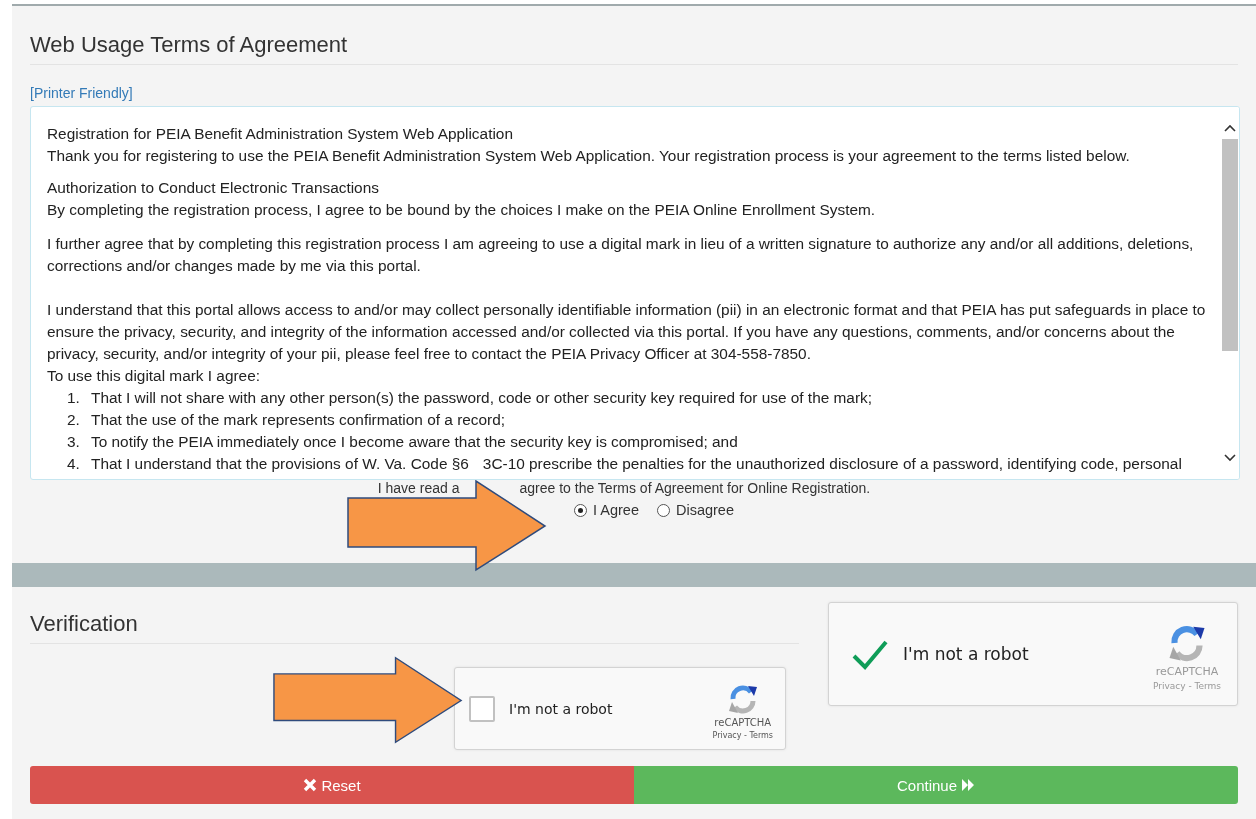 This screenshot has width=1256, height=819. I want to click on scrollbar-thumb, so click(1230, 245).